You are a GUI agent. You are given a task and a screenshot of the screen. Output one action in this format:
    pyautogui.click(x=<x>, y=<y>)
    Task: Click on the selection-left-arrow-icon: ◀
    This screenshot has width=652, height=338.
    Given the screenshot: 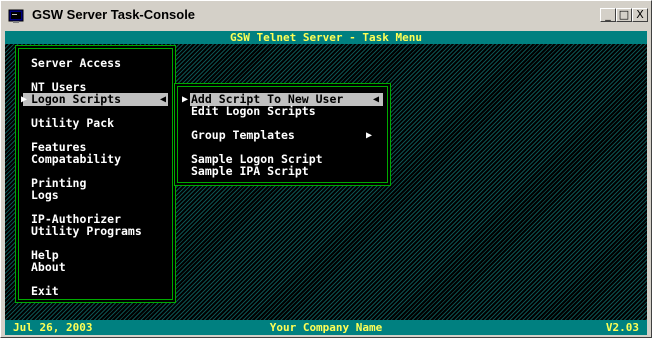 What is the action you would take?
    pyautogui.click(x=163, y=99)
    